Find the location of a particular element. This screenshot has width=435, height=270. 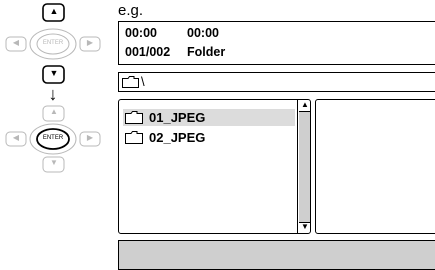

path-text: \ is located at coordinates (143, 81).